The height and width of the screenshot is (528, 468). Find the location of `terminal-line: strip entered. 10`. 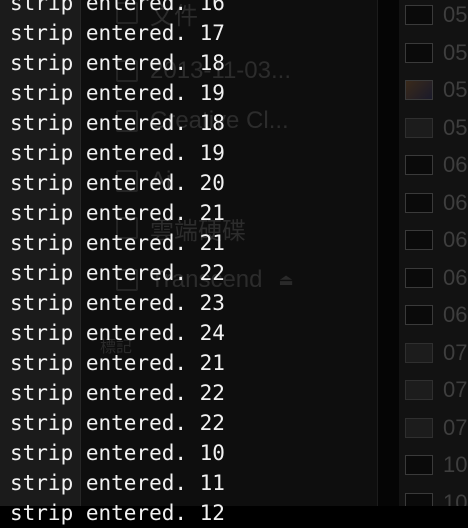

terminal-line: strip entered. 10 is located at coordinates (117, 453).